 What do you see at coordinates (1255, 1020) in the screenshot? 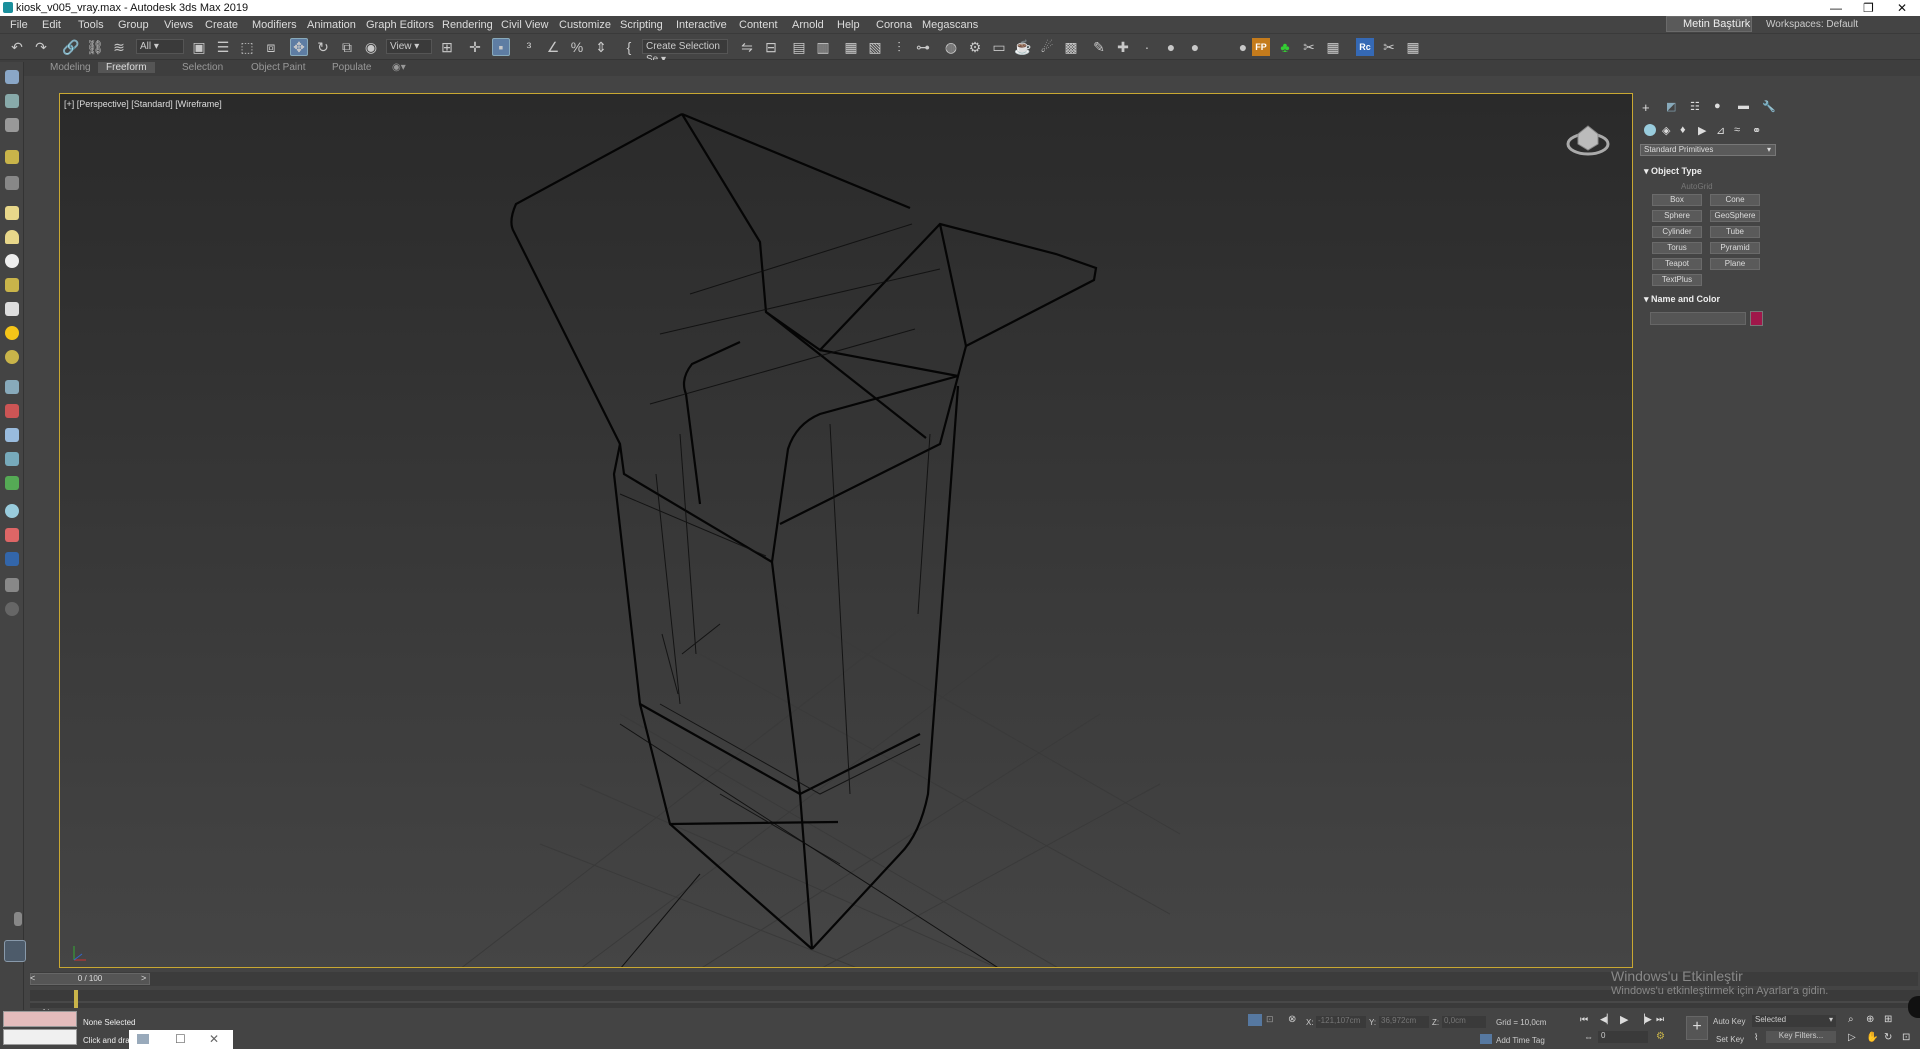
I see `isolate-selection-icon` at bounding box center [1255, 1020].